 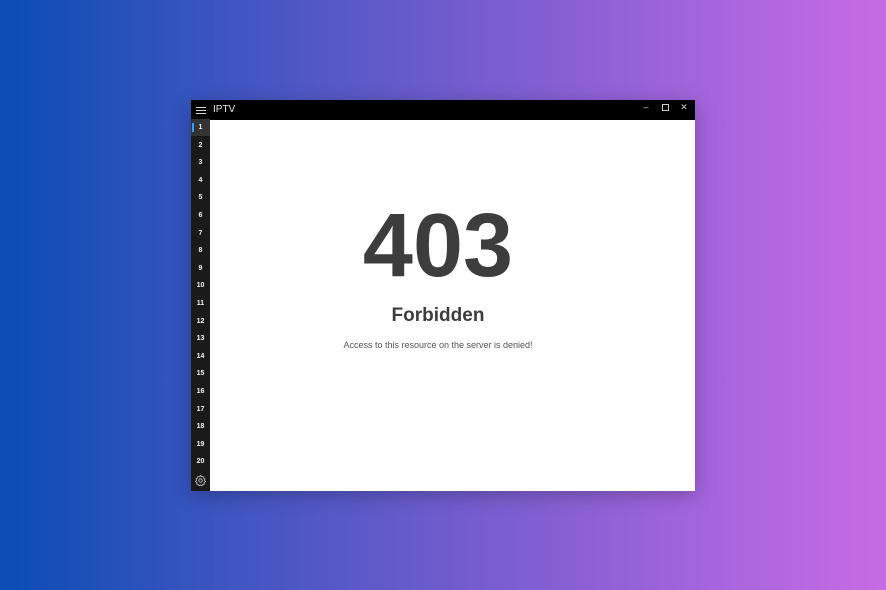 I want to click on minimize-button: –, so click(x=646, y=108).